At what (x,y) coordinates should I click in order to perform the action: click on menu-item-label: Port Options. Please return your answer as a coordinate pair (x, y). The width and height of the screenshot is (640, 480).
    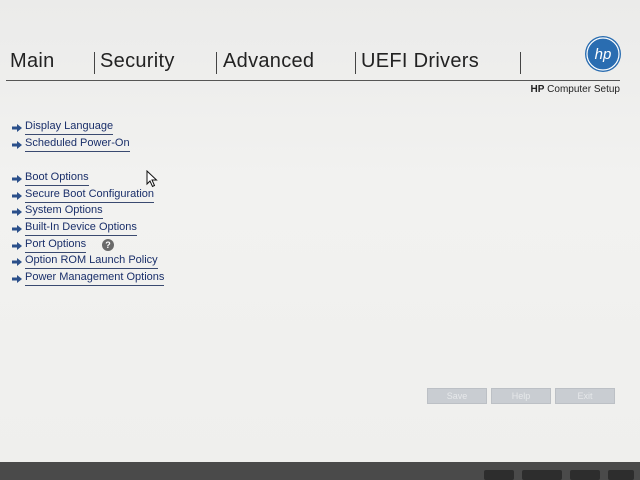
    Looking at the image, I should click on (56, 245).